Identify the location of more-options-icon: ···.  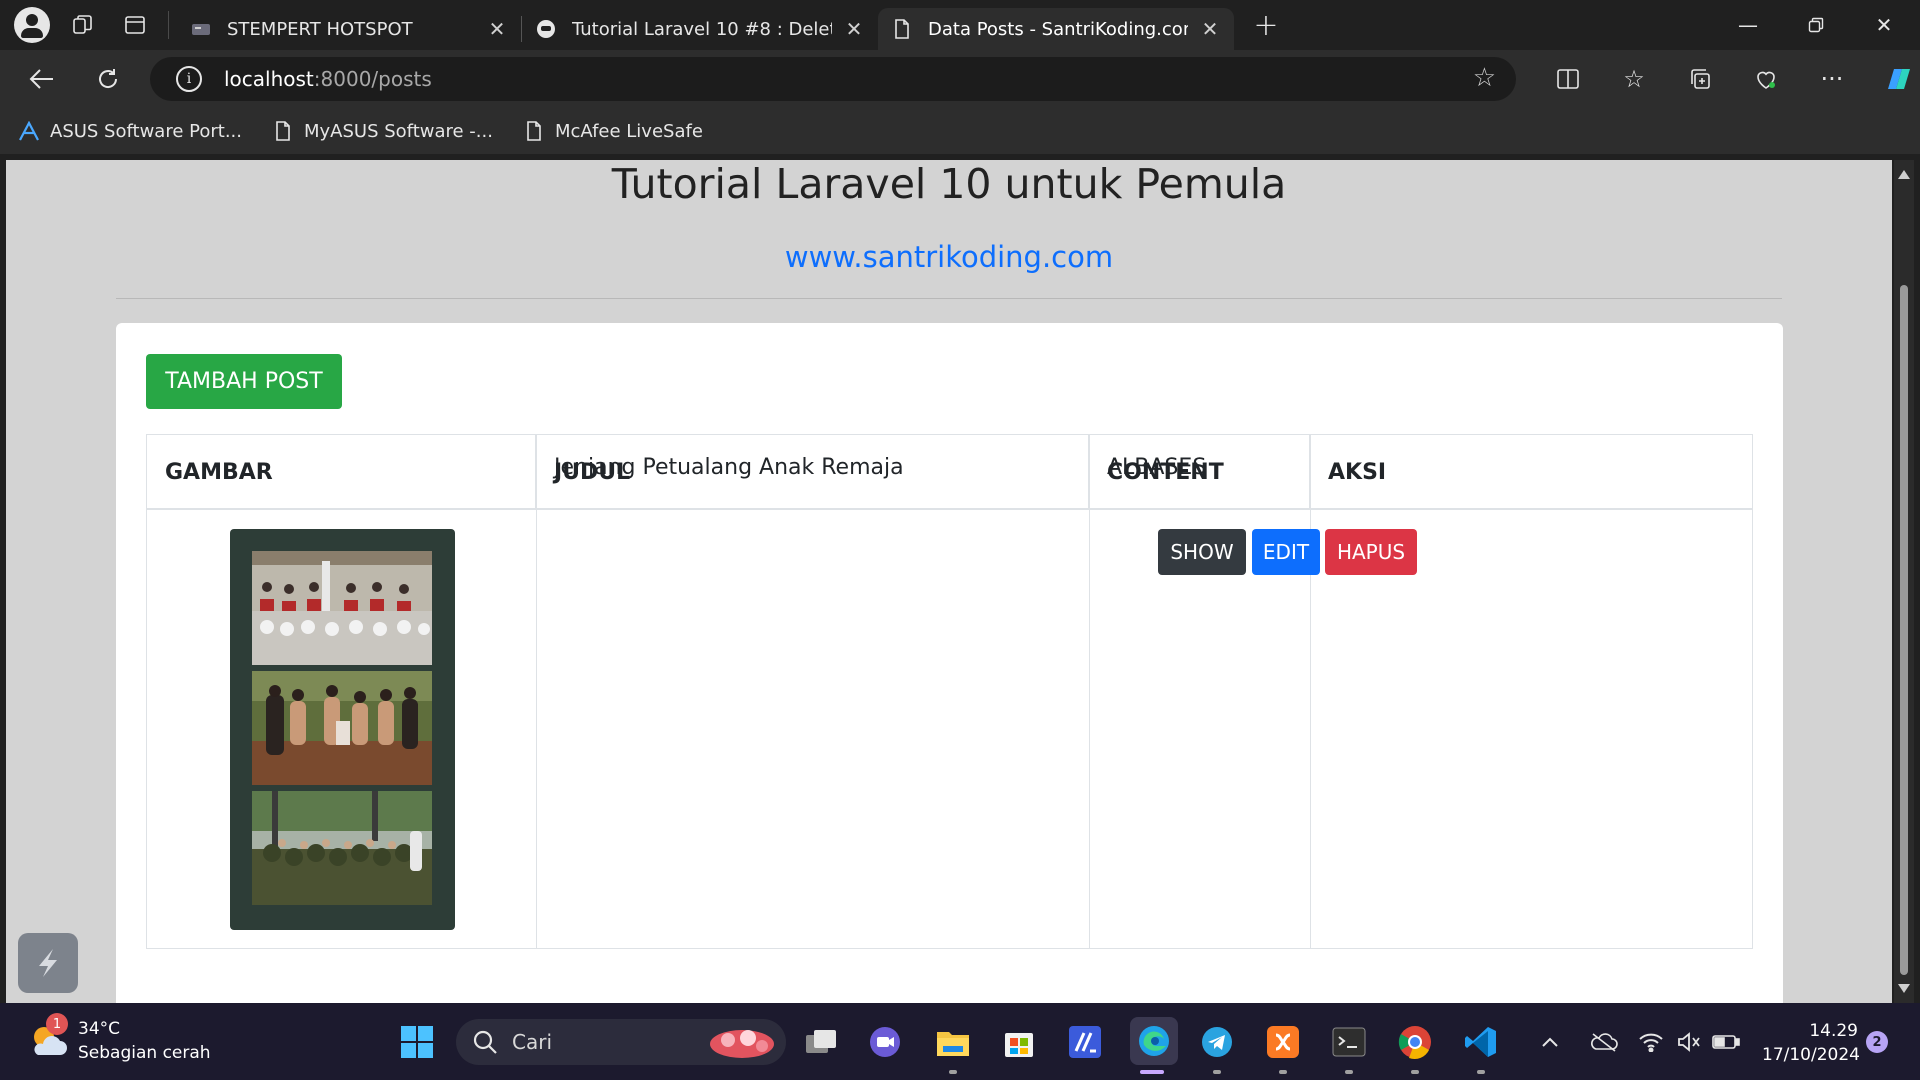
(1832, 79).